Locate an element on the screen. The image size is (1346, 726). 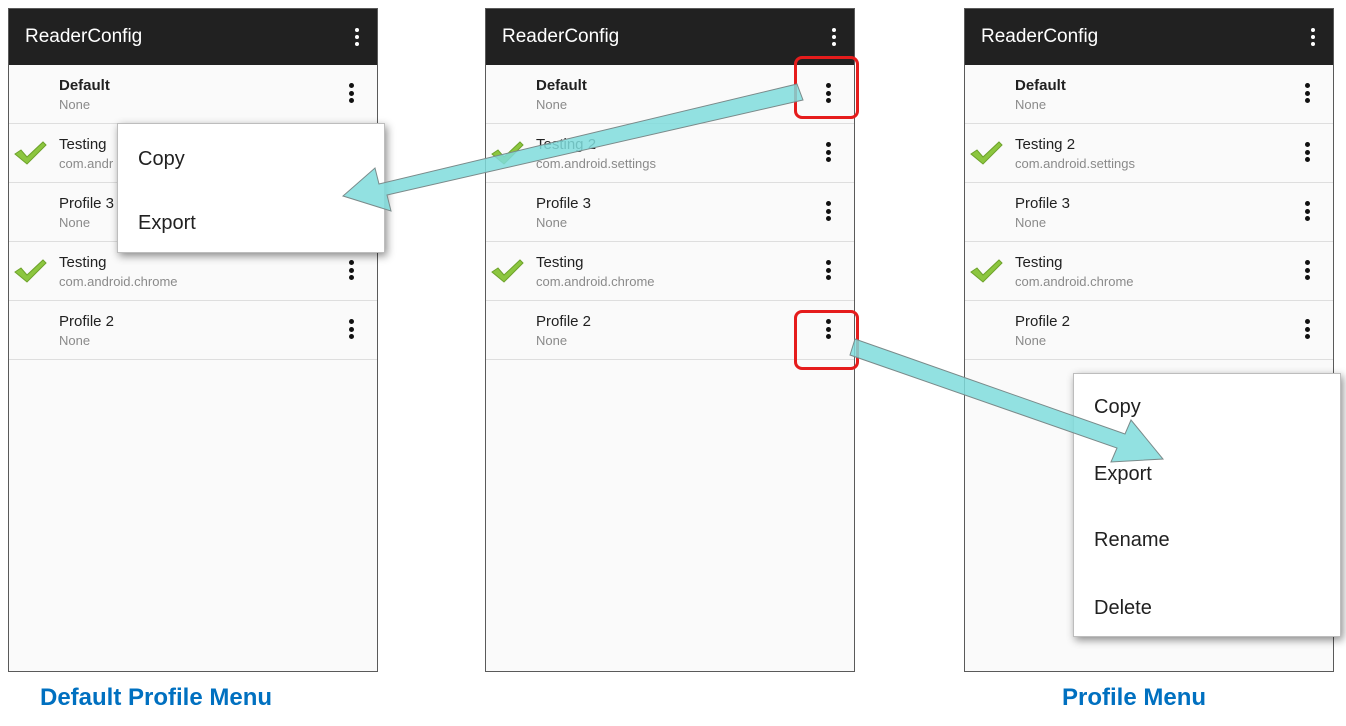
caption-profile-menu: Profile Menu is located at coordinates (1134, 697).